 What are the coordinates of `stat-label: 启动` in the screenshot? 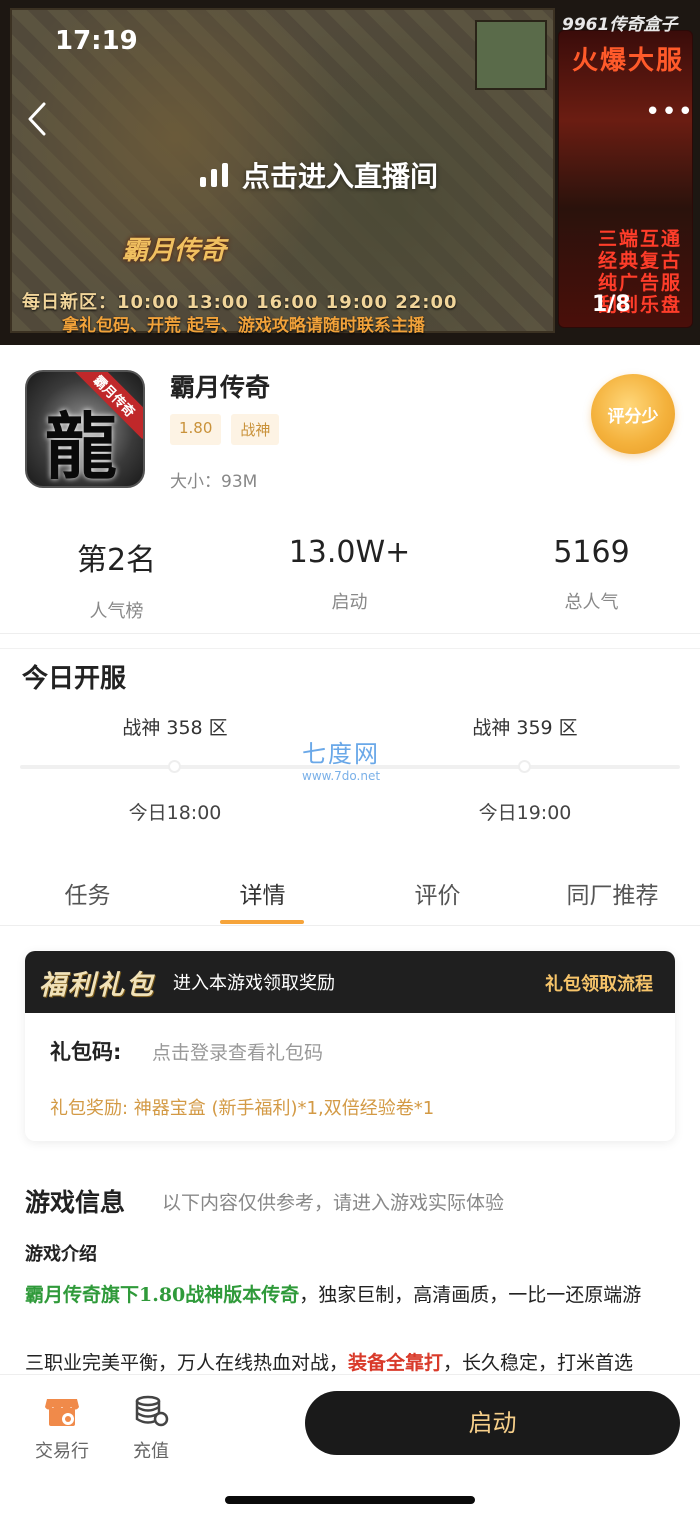 It's located at (349, 602).